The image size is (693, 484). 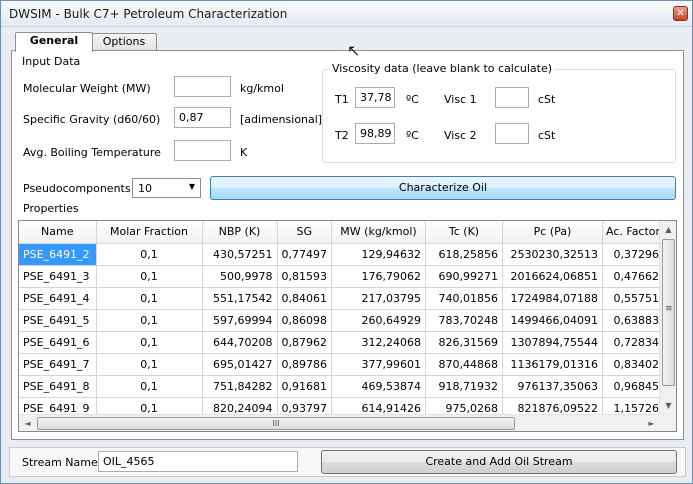 I want to click on table-cell: 0,72834, so click(x=633, y=342).